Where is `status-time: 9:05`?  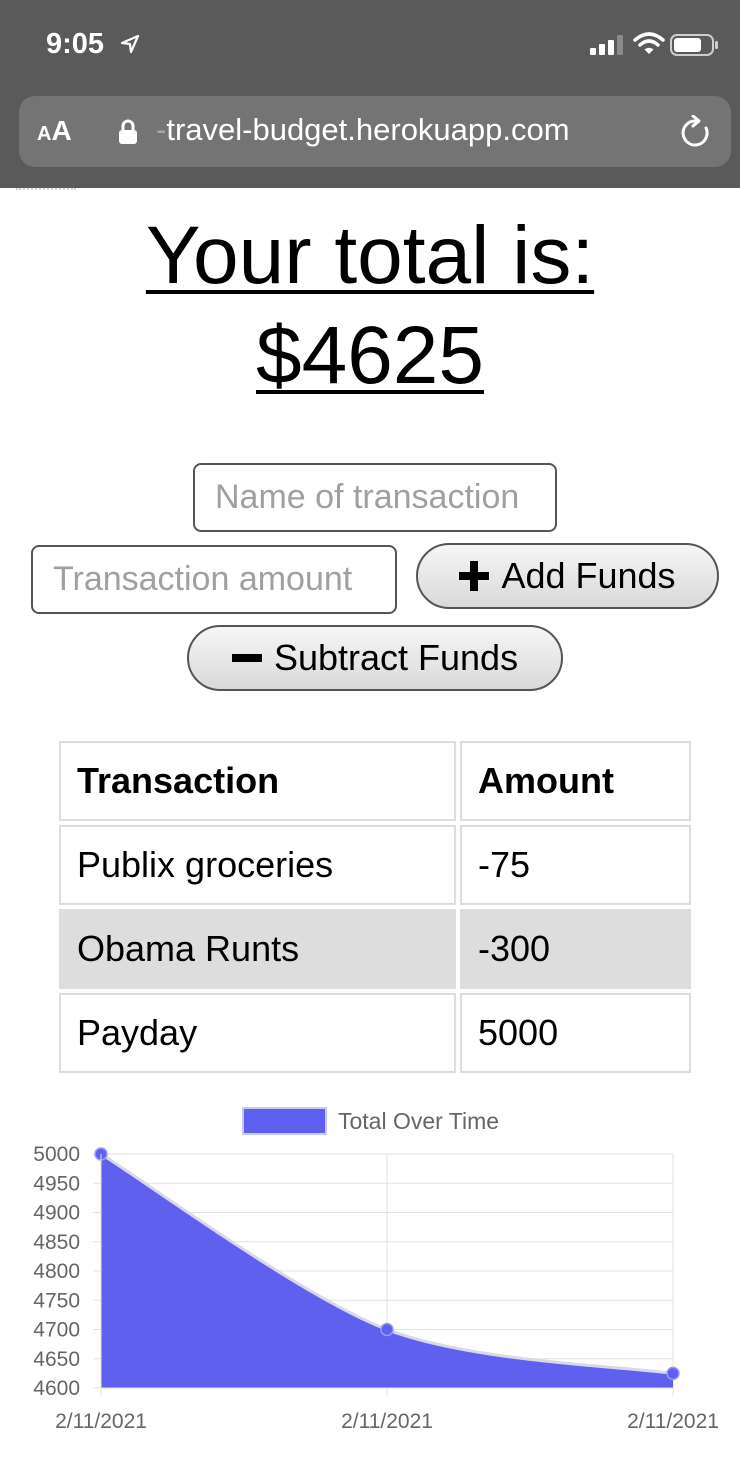
status-time: 9:05 is located at coordinates (75, 44).